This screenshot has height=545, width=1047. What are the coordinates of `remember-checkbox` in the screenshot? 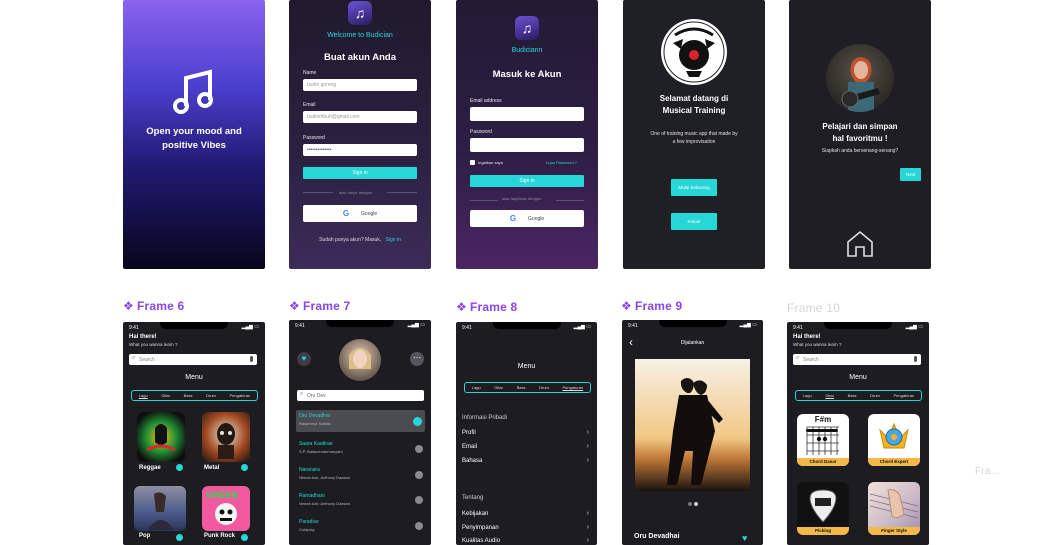 It's located at (472, 162).